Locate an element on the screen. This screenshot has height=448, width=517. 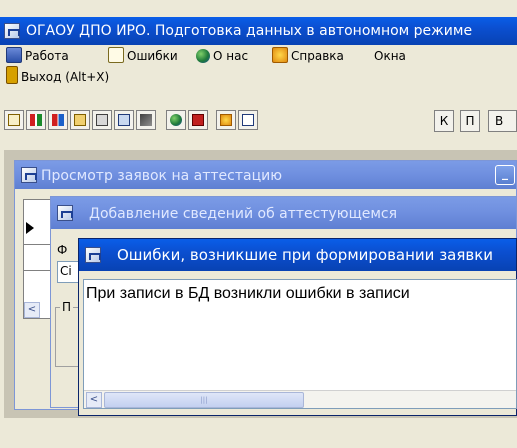
toolbar-book-button is located at coordinates (248, 120).